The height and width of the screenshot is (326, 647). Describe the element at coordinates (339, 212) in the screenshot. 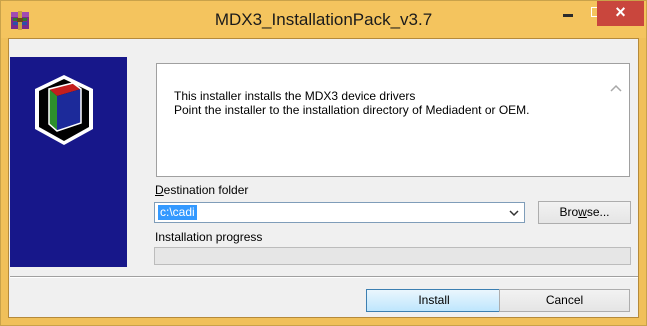

I see `destination-combobox: c:\cadi` at that location.